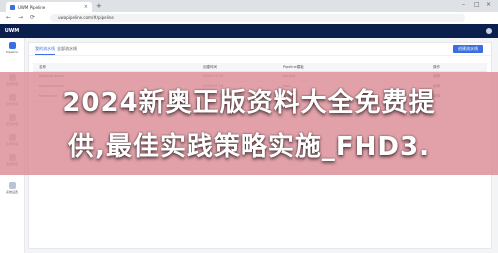  What do you see at coordinates (293, 67) in the screenshot?
I see `column-header-template: Pipeline模板` at bounding box center [293, 67].